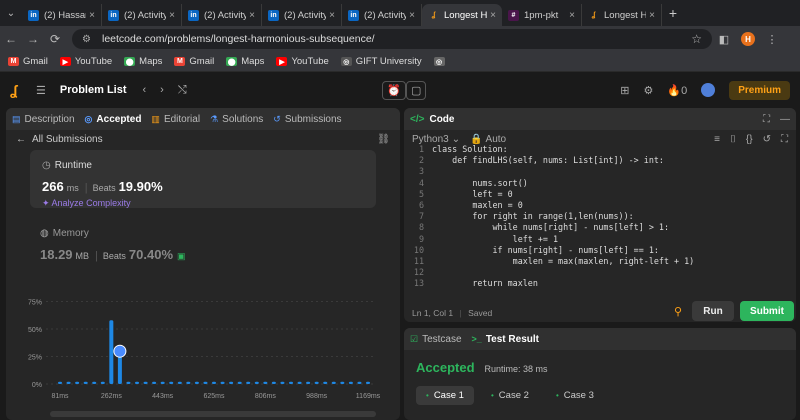 The width and height of the screenshot is (800, 420). What do you see at coordinates (462, 15) in the screenshot?
I see `browser-tab-active: ʆ Longest H ×` at bounding box center [462, 15].